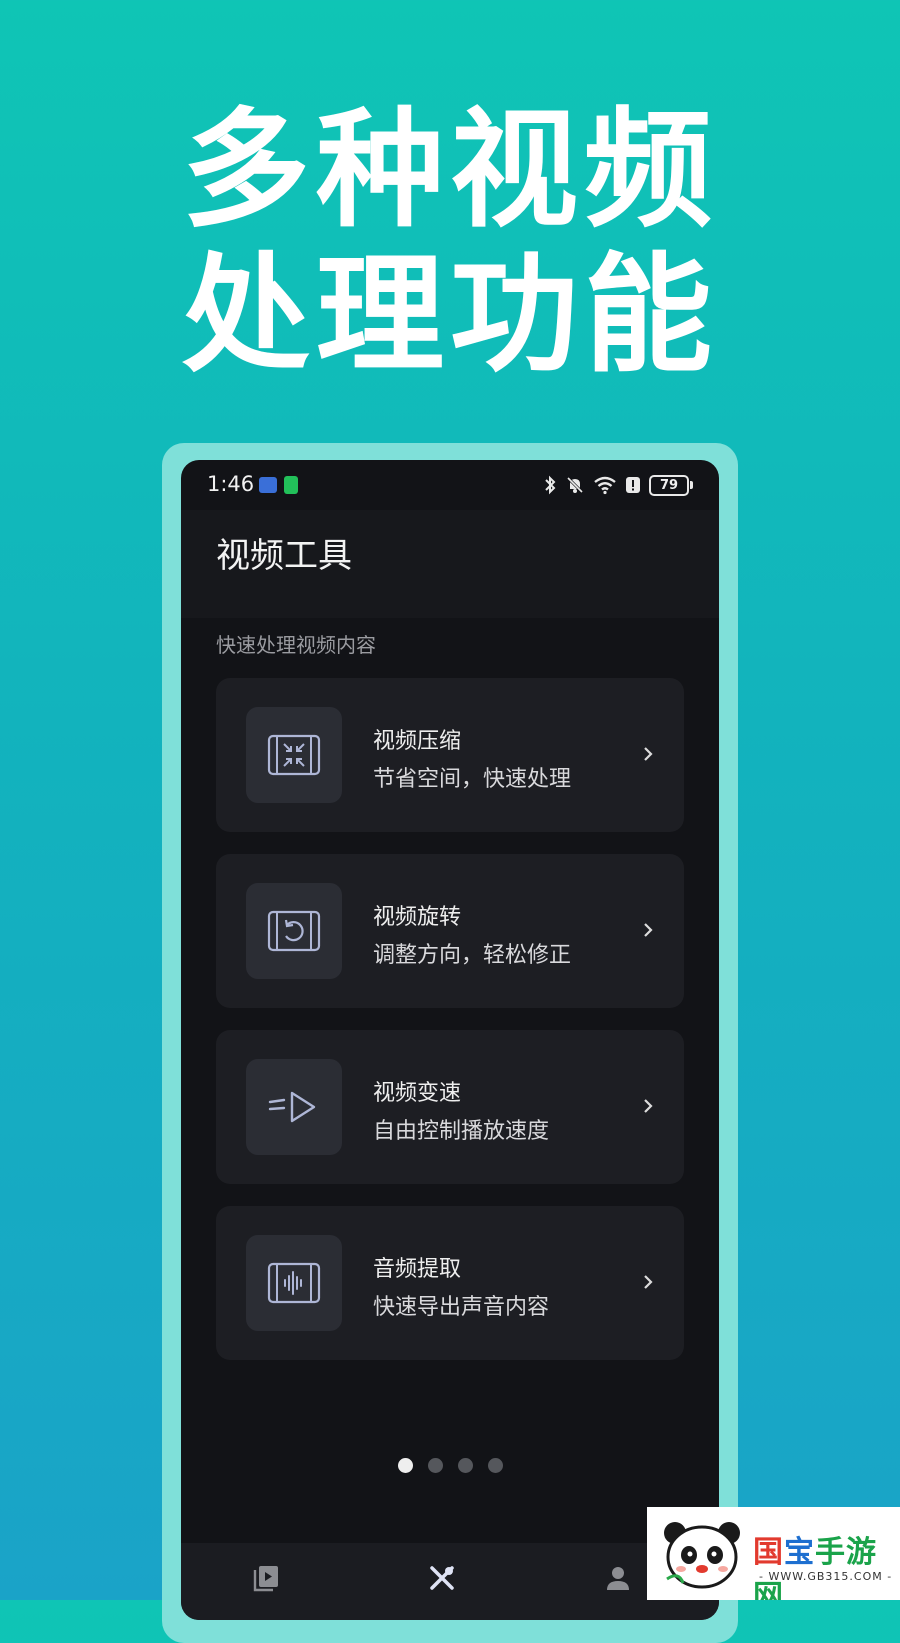  Describe the element at coordinates (294, 1107) in the screenshot. I see `speed-icon` at that location.